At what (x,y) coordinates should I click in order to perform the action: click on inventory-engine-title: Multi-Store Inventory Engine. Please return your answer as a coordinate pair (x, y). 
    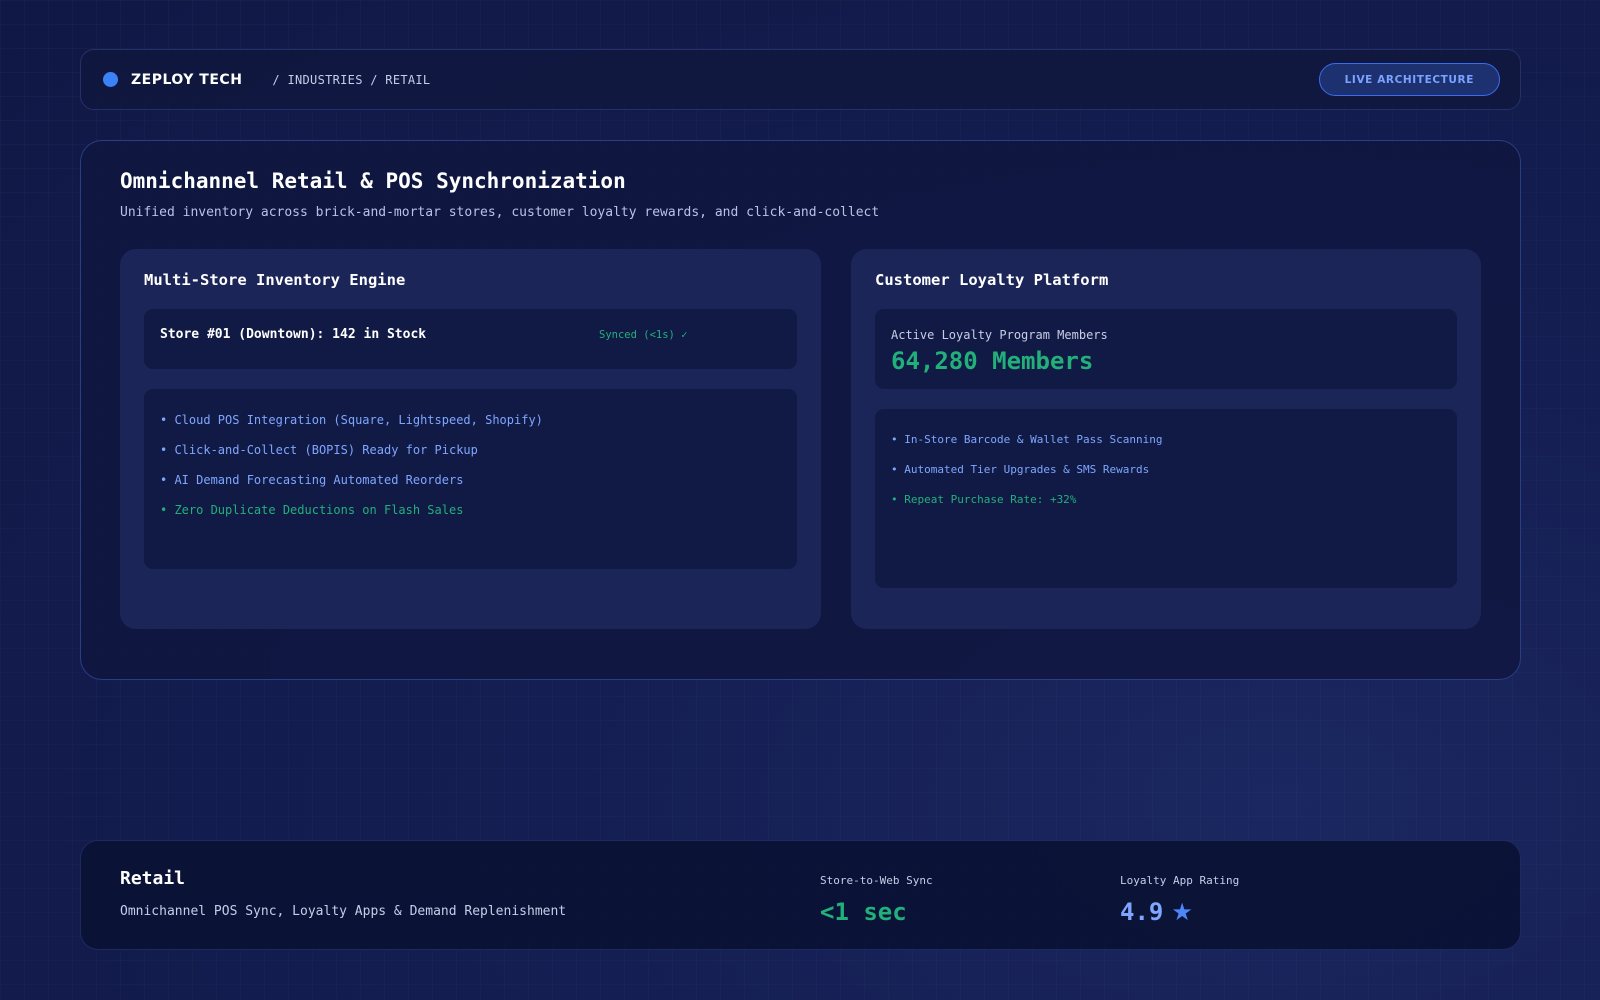
    Looking at the image, I should click on (275, 280).